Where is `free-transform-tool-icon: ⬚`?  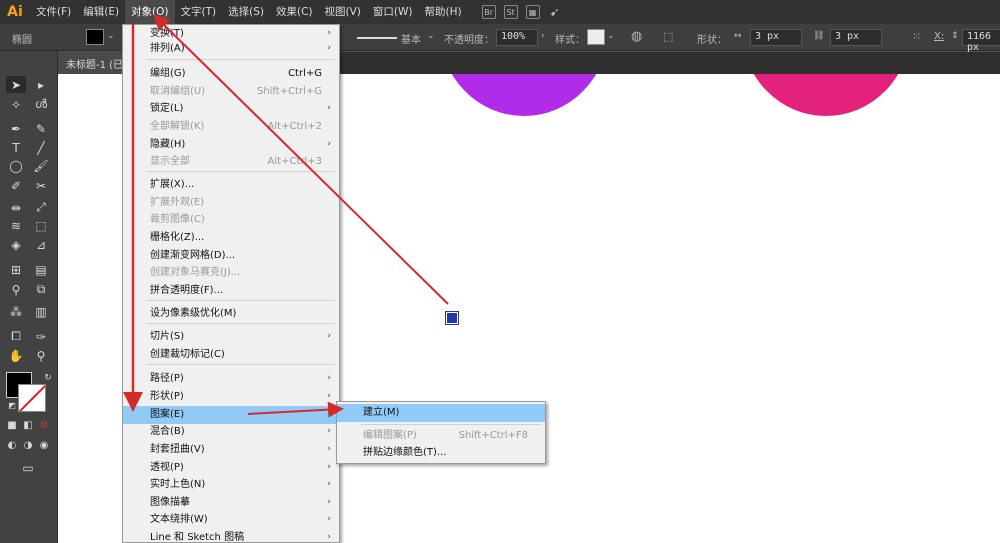
free-transform-tool-icon: ⬚ is located at coordinates (41, 225).